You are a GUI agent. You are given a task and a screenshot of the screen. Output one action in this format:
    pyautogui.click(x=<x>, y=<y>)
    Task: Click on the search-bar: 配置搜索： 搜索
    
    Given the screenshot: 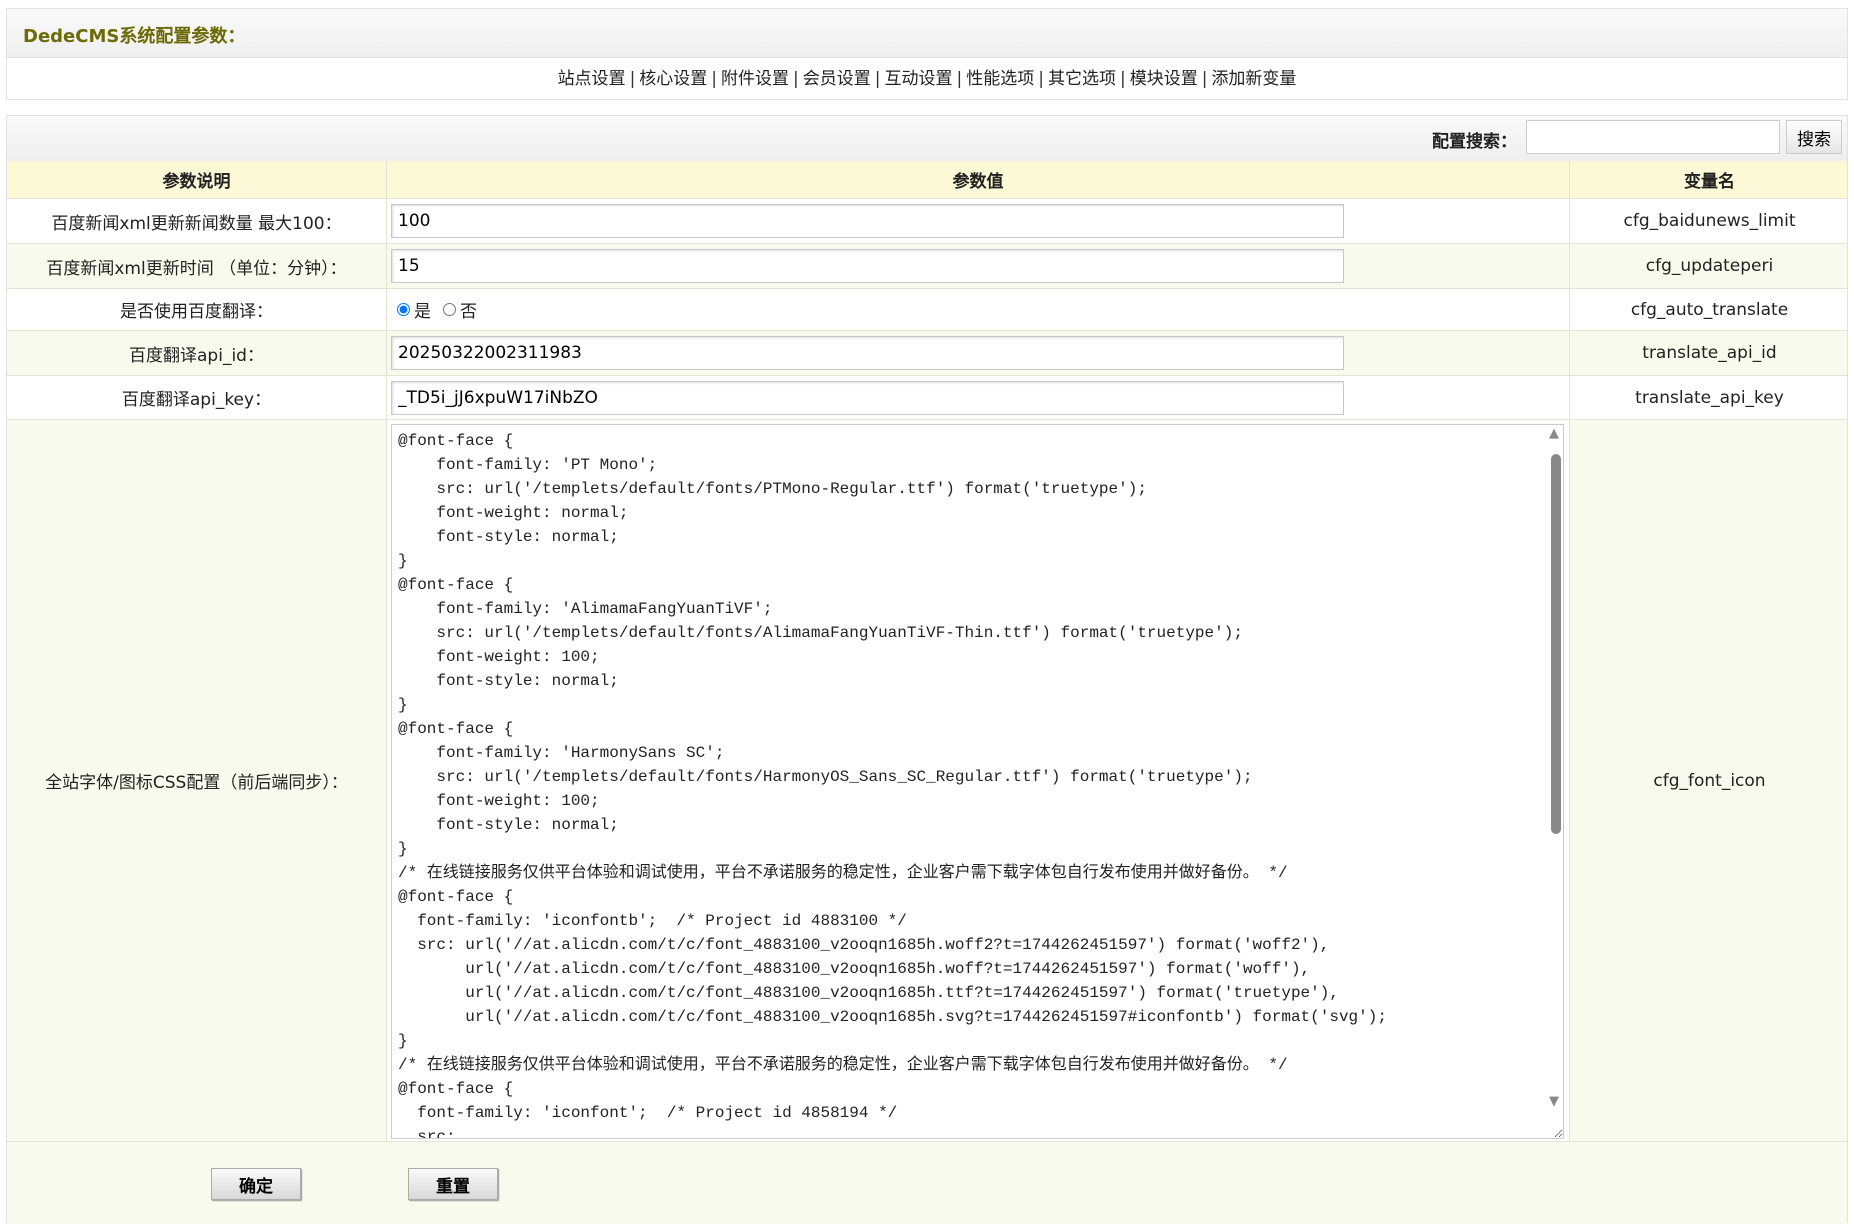 What is the action you would take?
    pyautogui.click(x=927, y=139)
    